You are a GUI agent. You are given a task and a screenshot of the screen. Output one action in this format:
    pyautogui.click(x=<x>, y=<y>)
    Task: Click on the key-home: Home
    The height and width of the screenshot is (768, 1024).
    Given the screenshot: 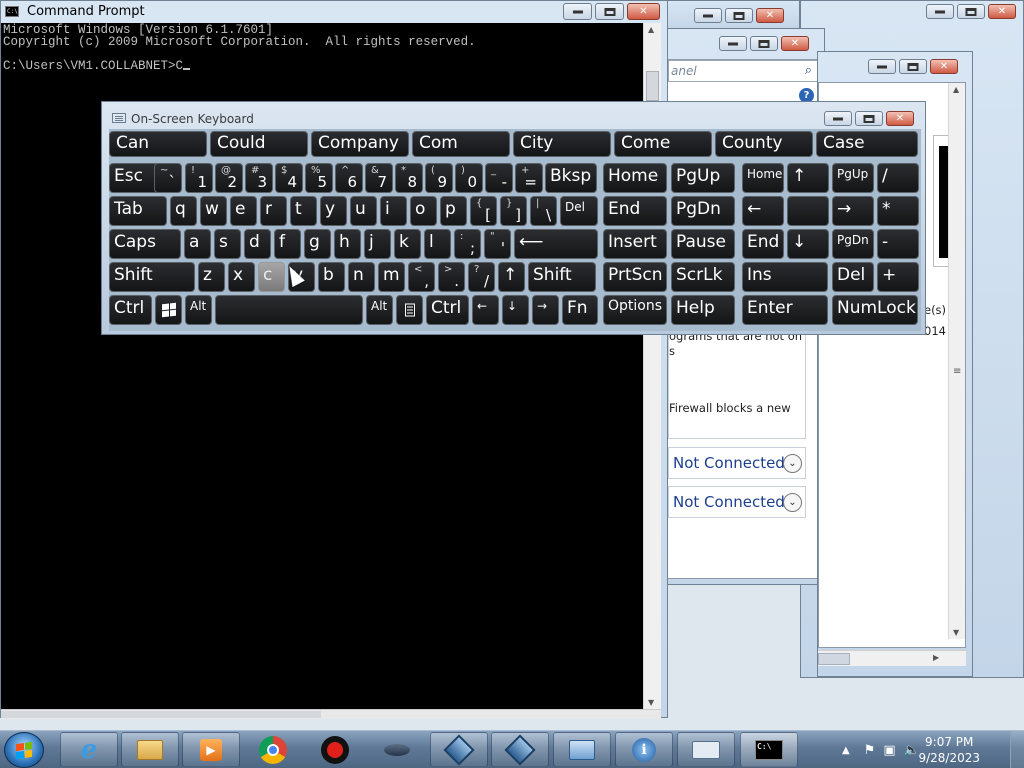 What is the action you would take?
    pyautogui.click(x=763, y=178)
    